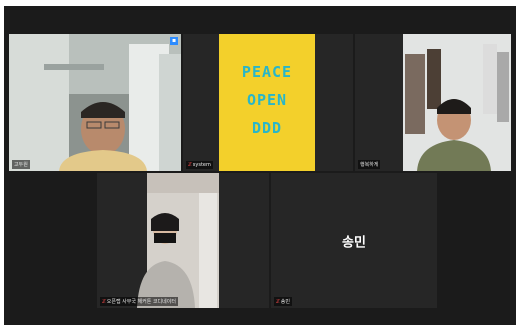 This screenshot has width=521, height=331. I want to click on participant-name-tag: ℤsystem, so click(199, 165).